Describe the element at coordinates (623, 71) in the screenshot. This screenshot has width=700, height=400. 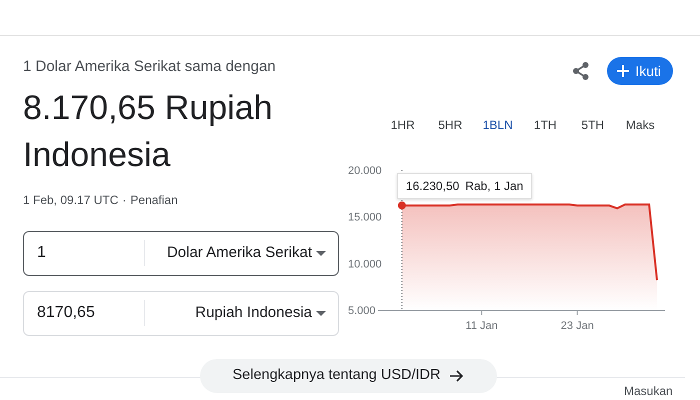
I see `plus-icon` at that location.